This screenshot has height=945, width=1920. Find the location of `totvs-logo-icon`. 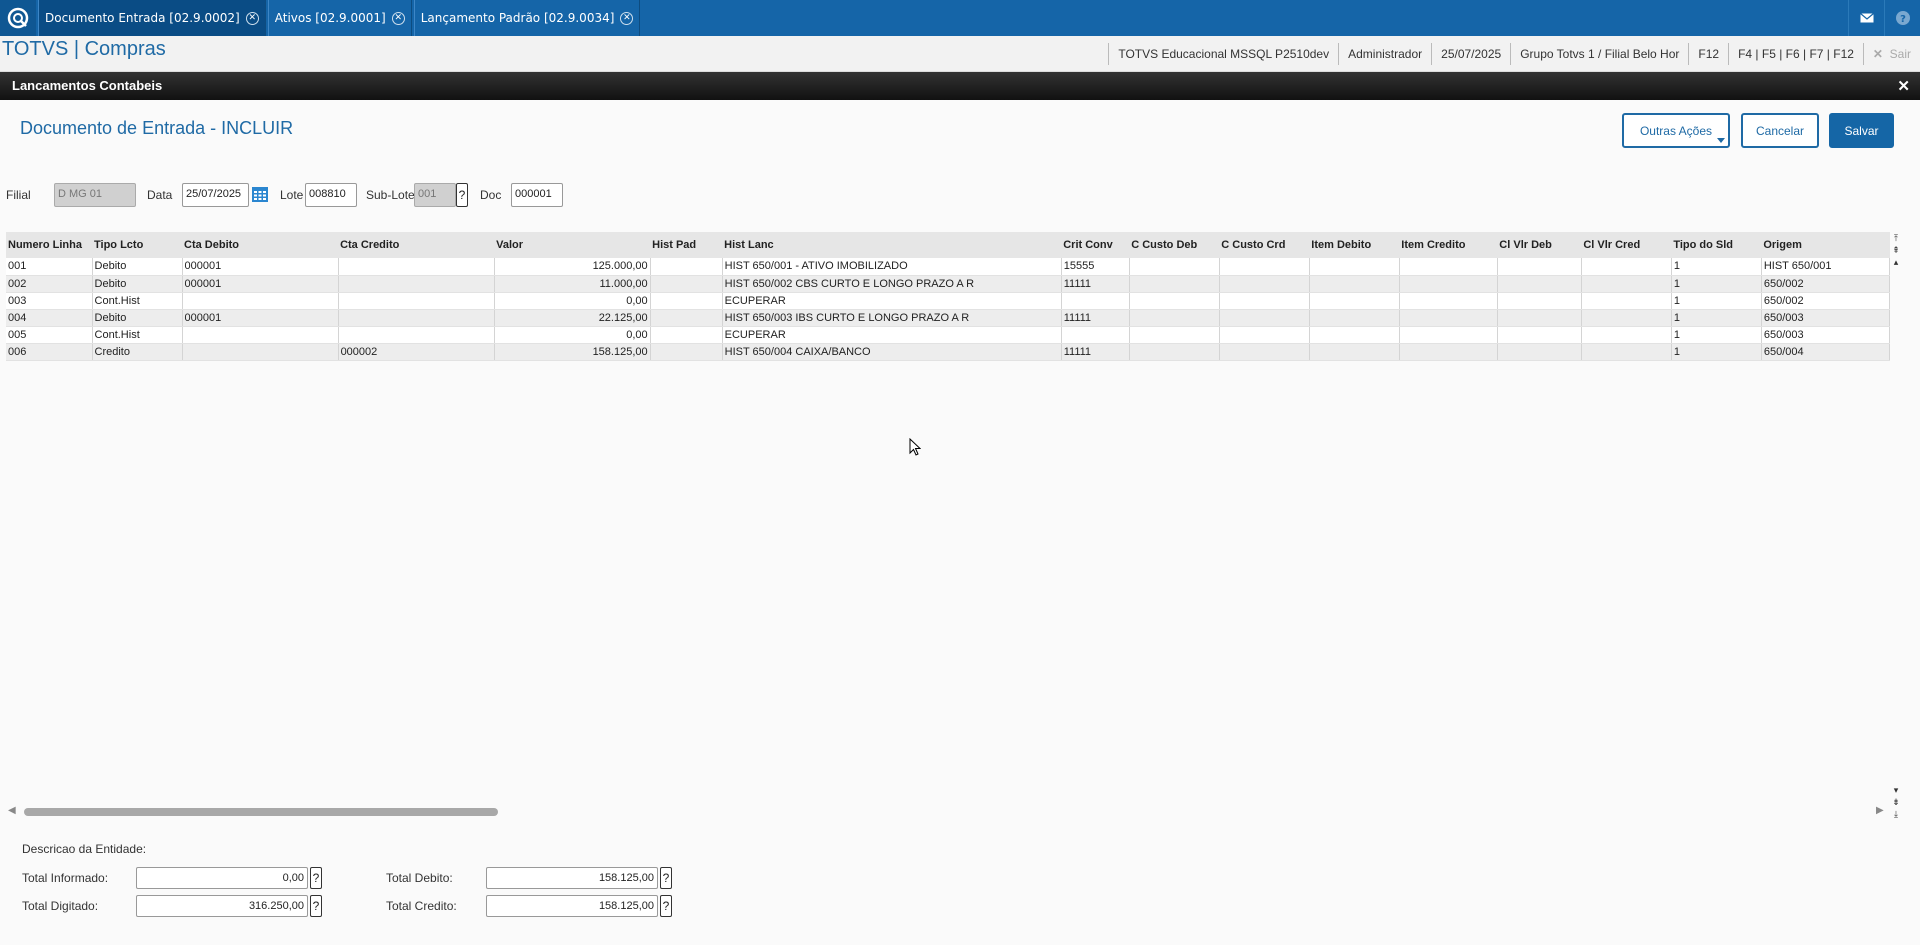

totvs-logo-icon is located at coordinates (18, 18).